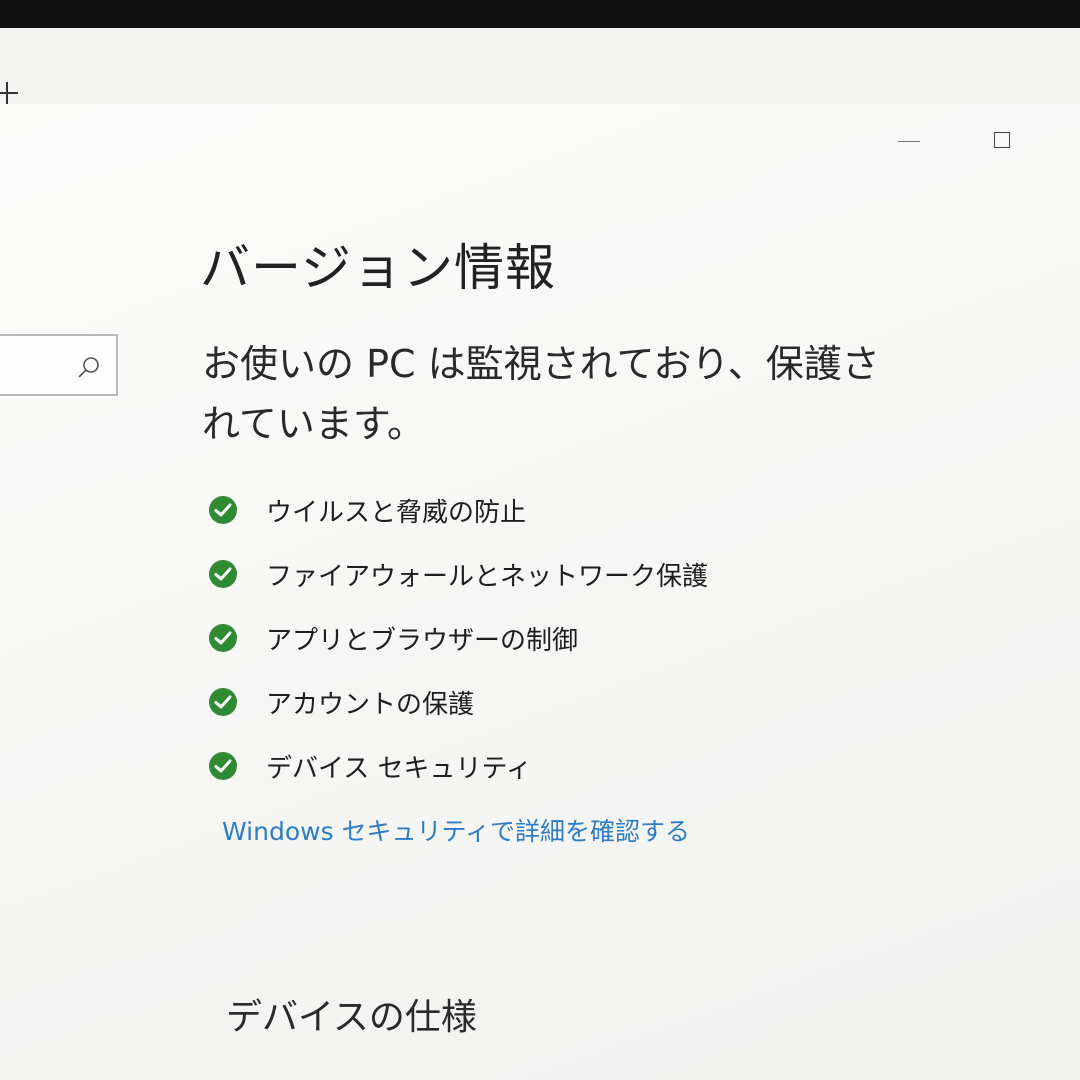 The image size is (1080, 1080). Describe the element at coordinates (541, 394) in the screenshot. I see `security-status-heading: お使いの PC は監視されており、保護されています。` at that location.